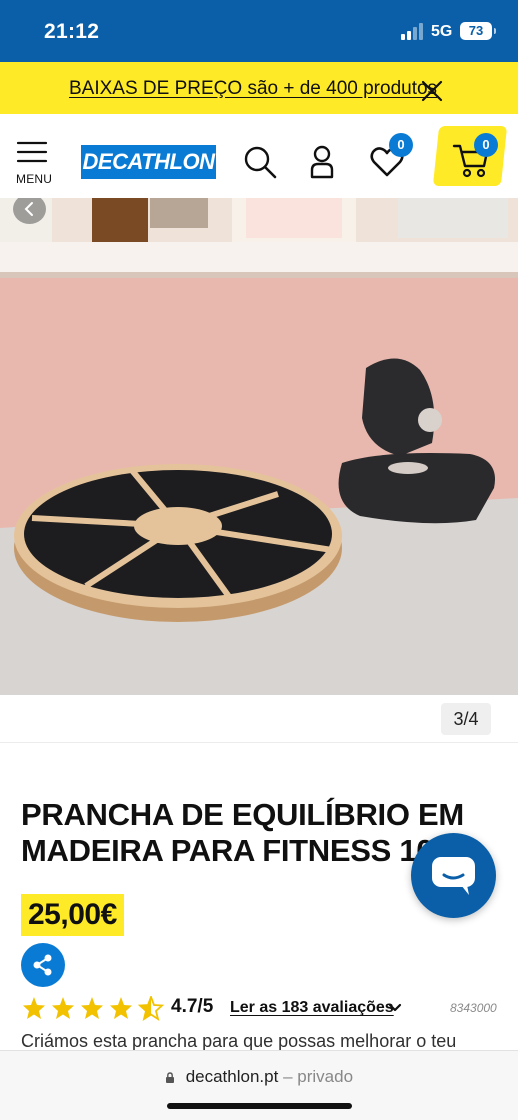  What do you see at coordinates (466, 719) in the screenshot?
I see `gallery-counter: 3/4` at bounding box center [466, 719].